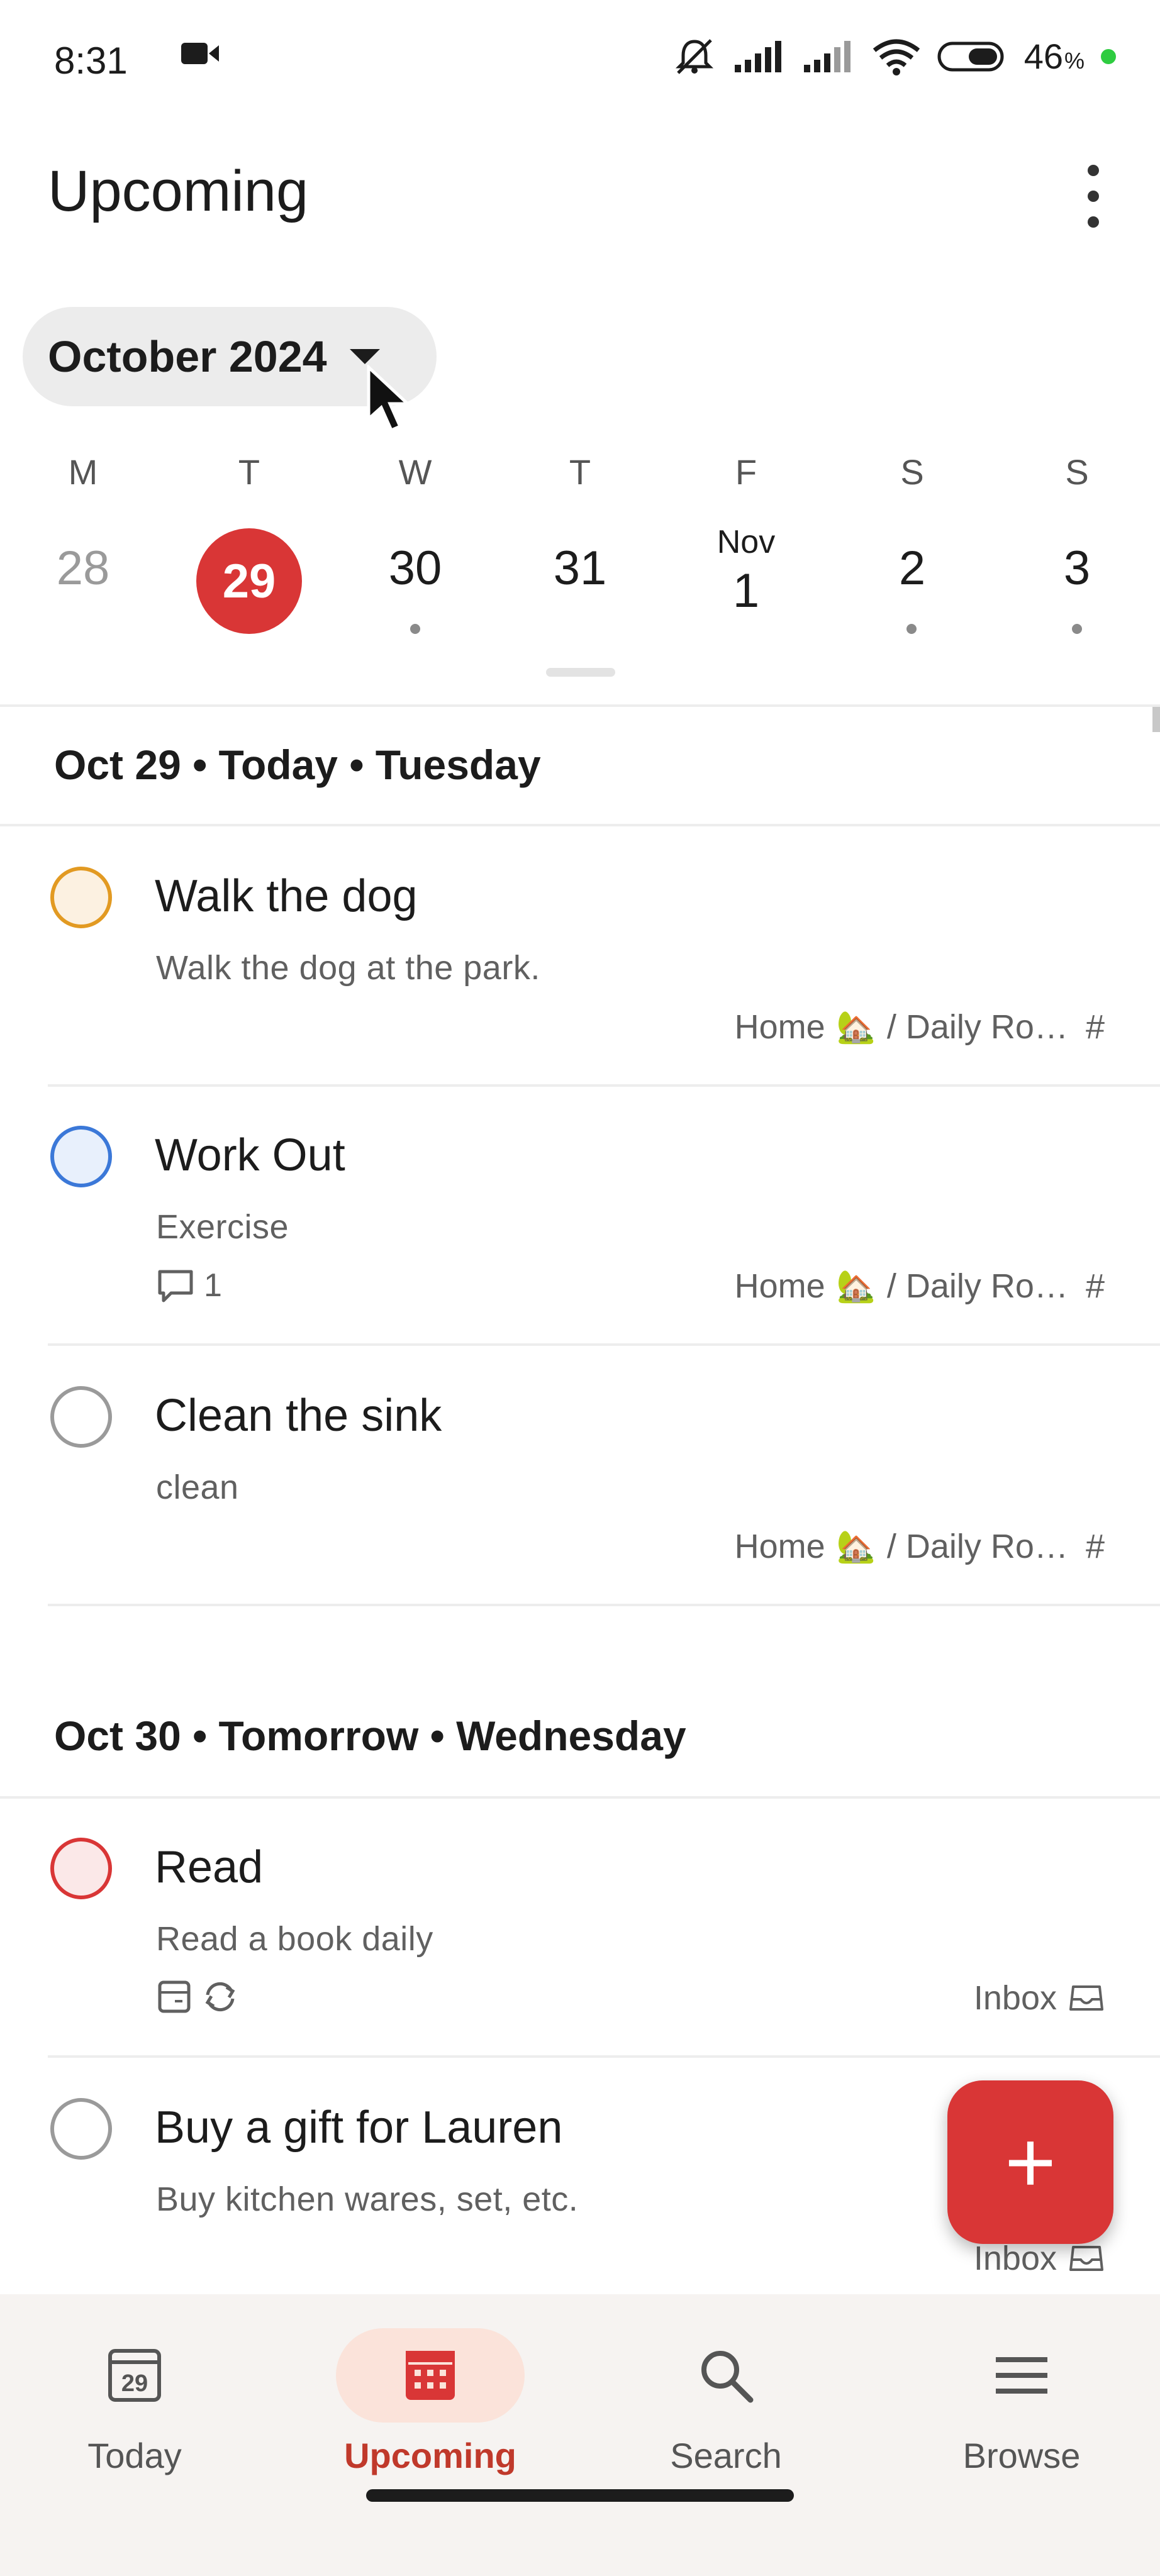 This screenshot has height=2576, width=1160. I want to click on svg-text: 29, so click(134, 2383).